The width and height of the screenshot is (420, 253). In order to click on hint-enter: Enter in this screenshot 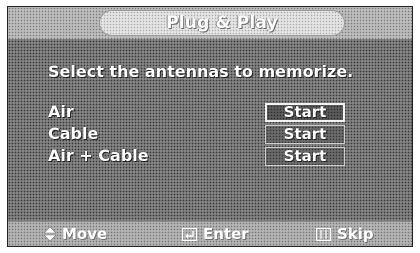, I will do `click(215, 234)`.